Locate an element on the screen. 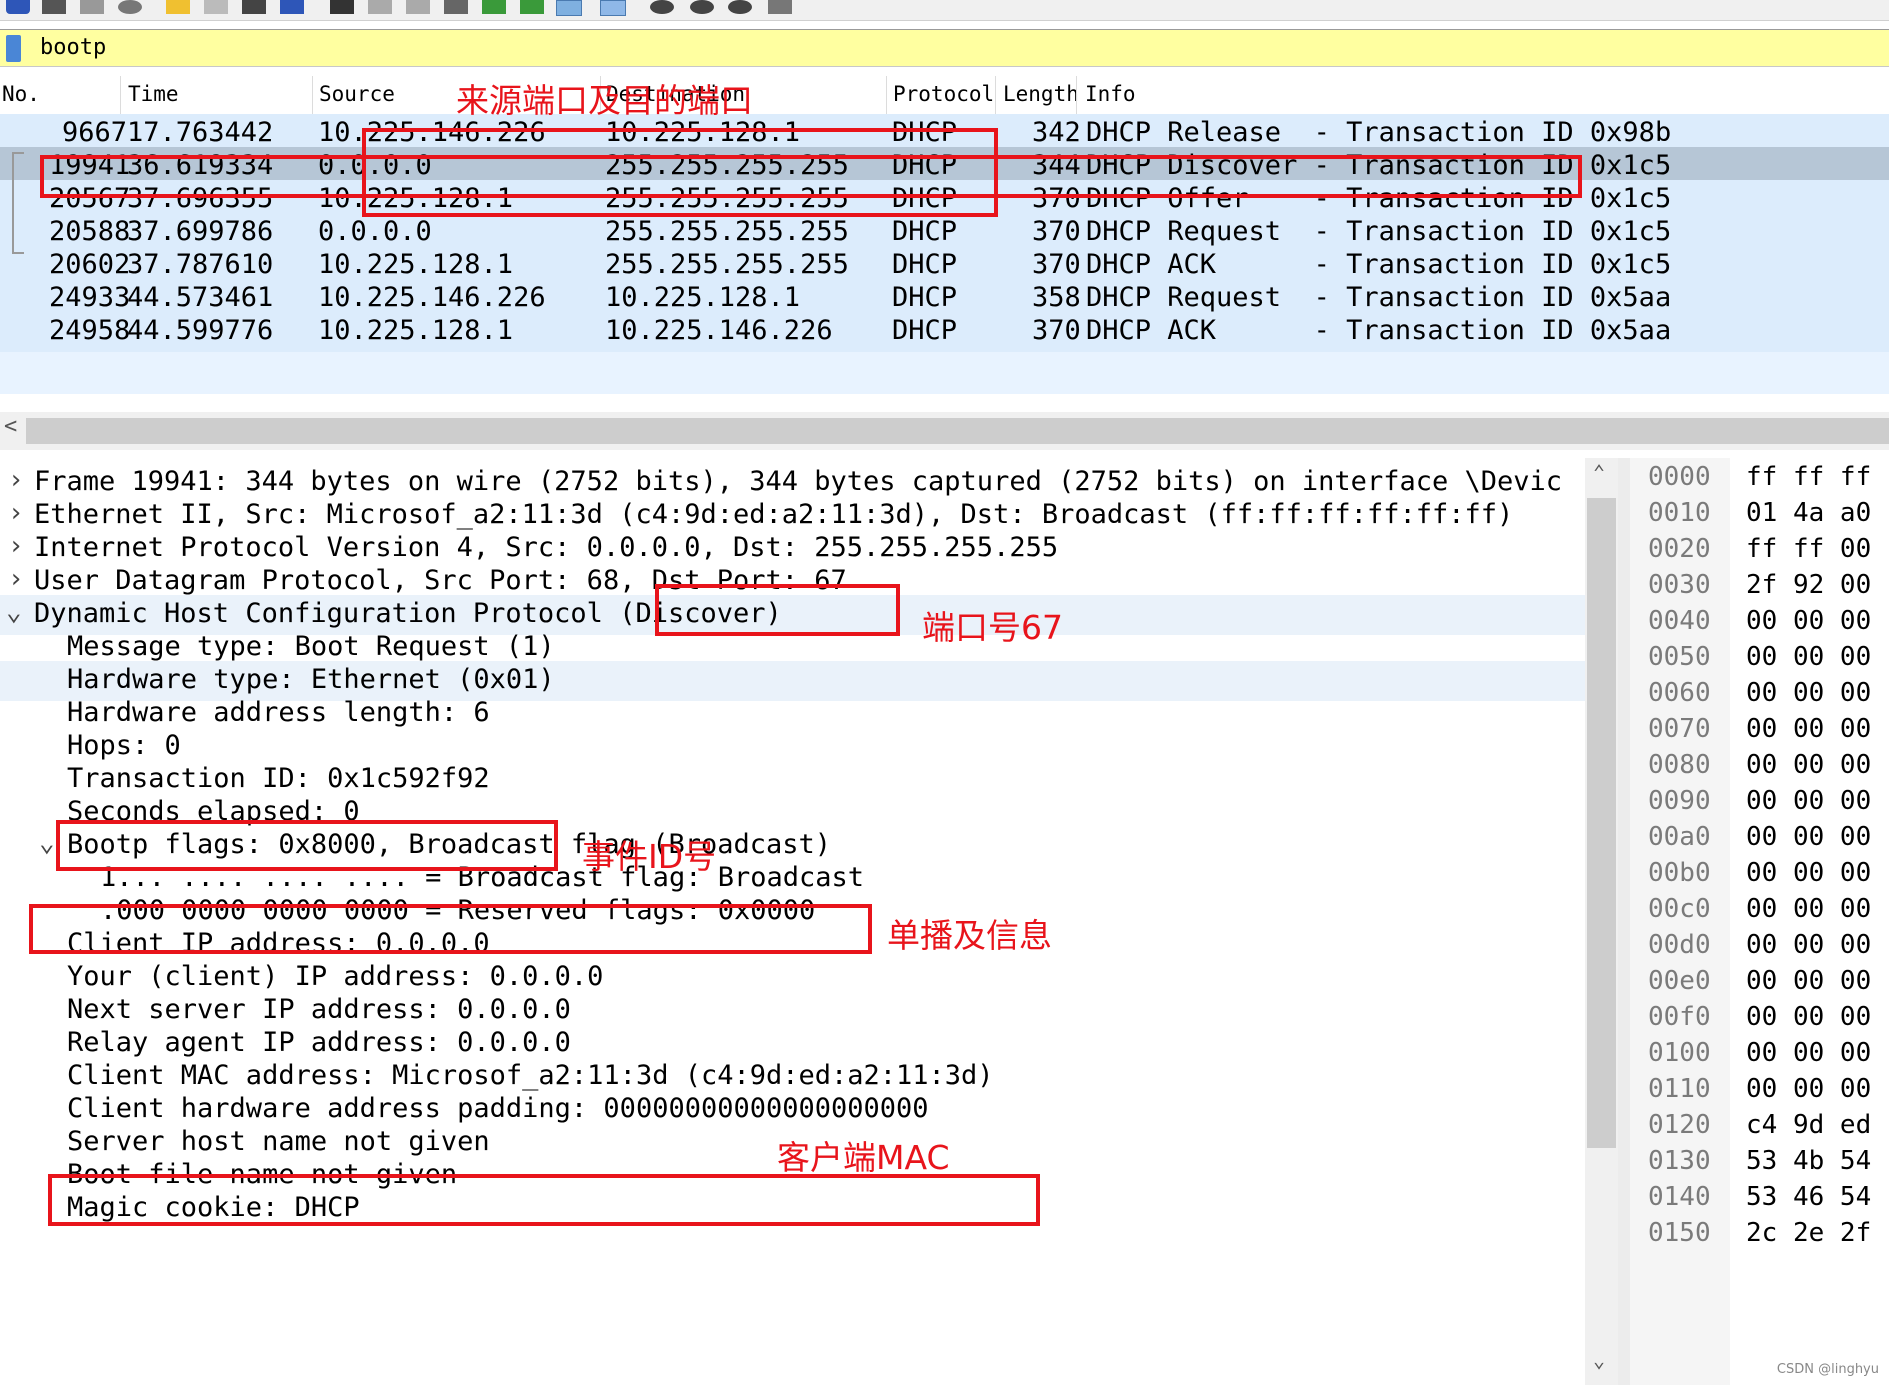 The height and width of the screenshot is (1385, 1889). packet-time: 37.699786 is located at coordinates (200, 231).